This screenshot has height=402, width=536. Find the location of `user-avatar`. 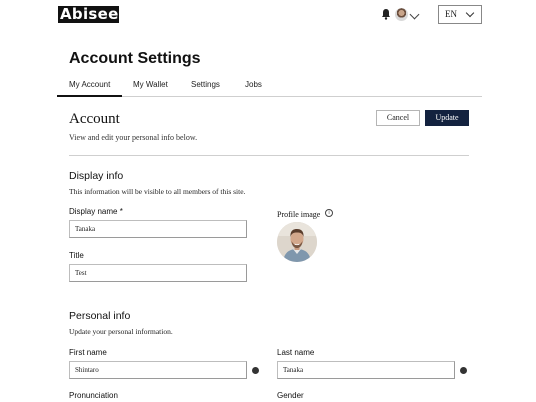

user-avatar is located at coordinates (401, 14).